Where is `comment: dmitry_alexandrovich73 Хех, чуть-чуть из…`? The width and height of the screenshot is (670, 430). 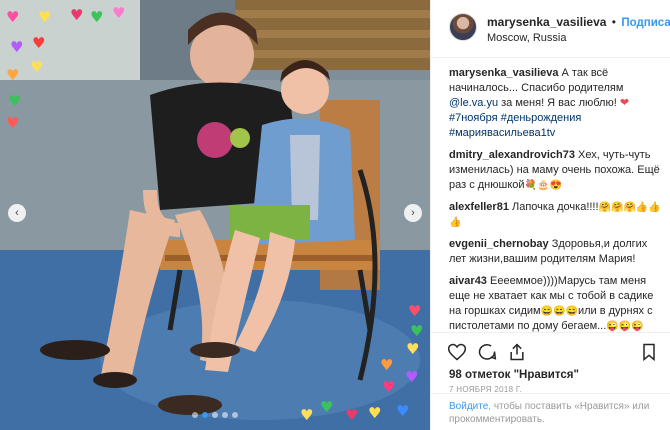
comment: dmitry_alexandrovich73 Хех, чуть-чуть из… is located at coordinates (558, 170).